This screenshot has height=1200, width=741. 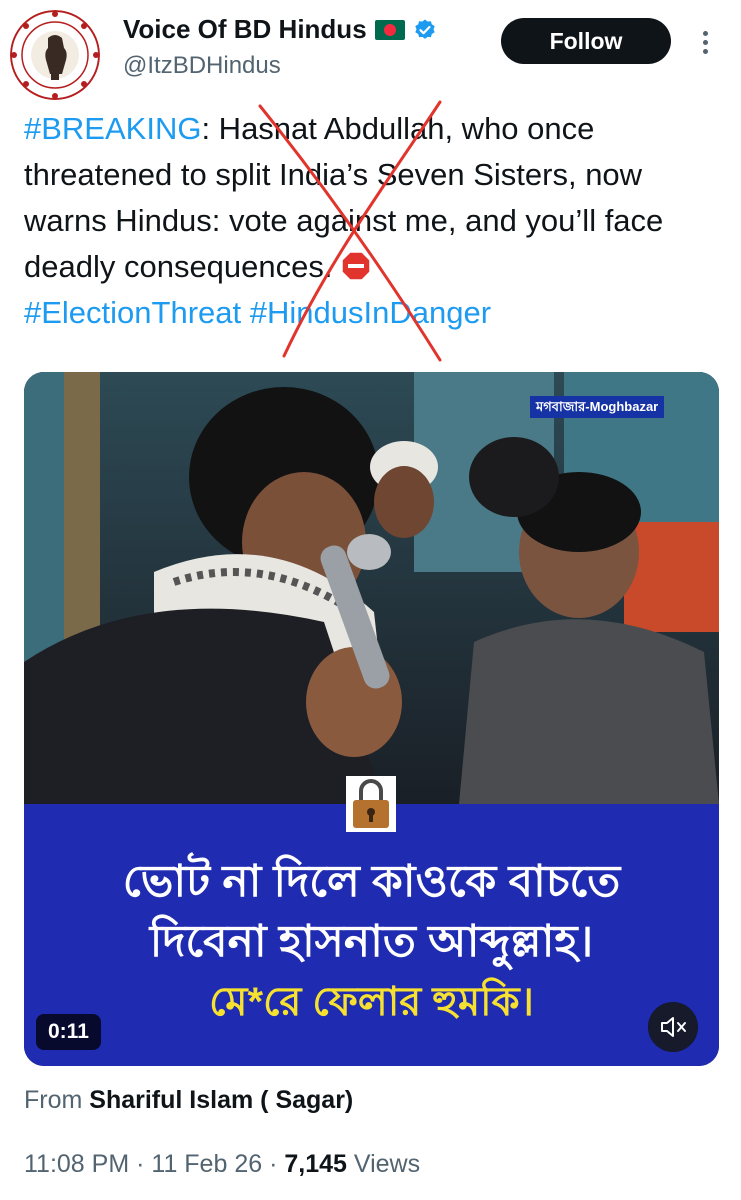 I want to click on mute-icon, so click(x=673, y=1027).